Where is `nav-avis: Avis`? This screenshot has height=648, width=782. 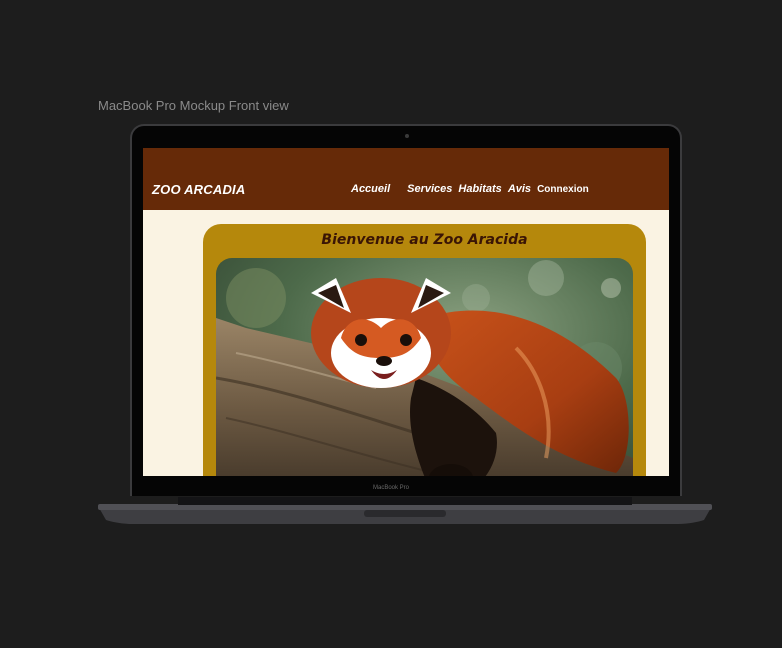 nav-avis: Avis is located at coordinates (519, 189).